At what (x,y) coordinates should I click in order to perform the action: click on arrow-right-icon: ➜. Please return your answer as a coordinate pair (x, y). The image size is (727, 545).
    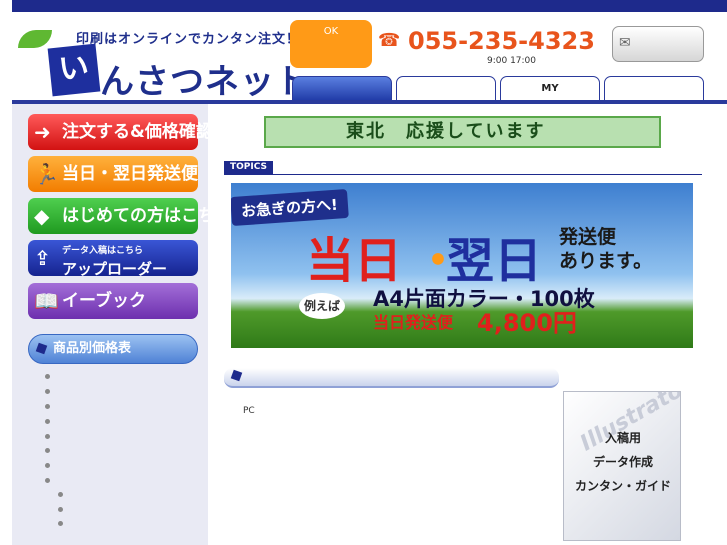
    Looking at the image, I should click on (42, 132).